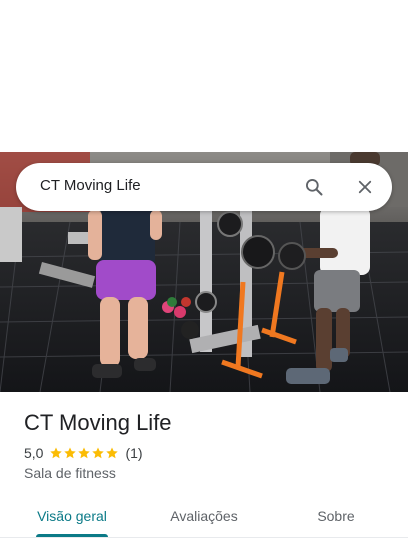  What do you see at coordinates (72, 516) in the screenshot?
I see `tab-overview: Visão geral` at bounding box center [72, 516].